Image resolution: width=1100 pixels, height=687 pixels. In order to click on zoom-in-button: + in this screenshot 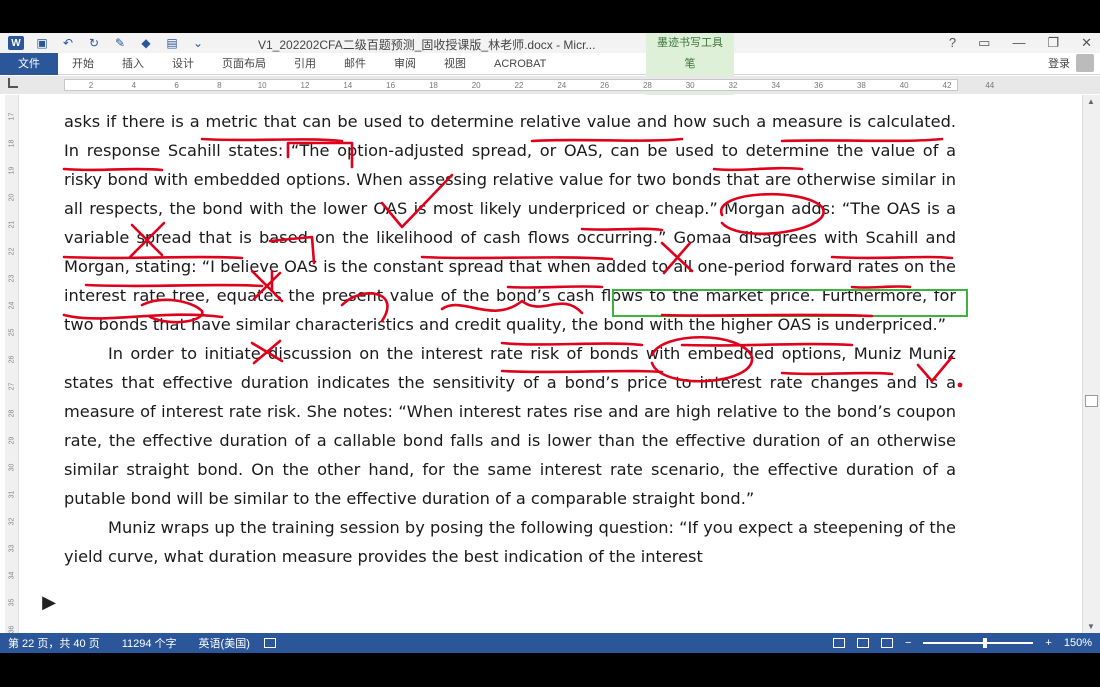, I will do `click(1048, 643)`.